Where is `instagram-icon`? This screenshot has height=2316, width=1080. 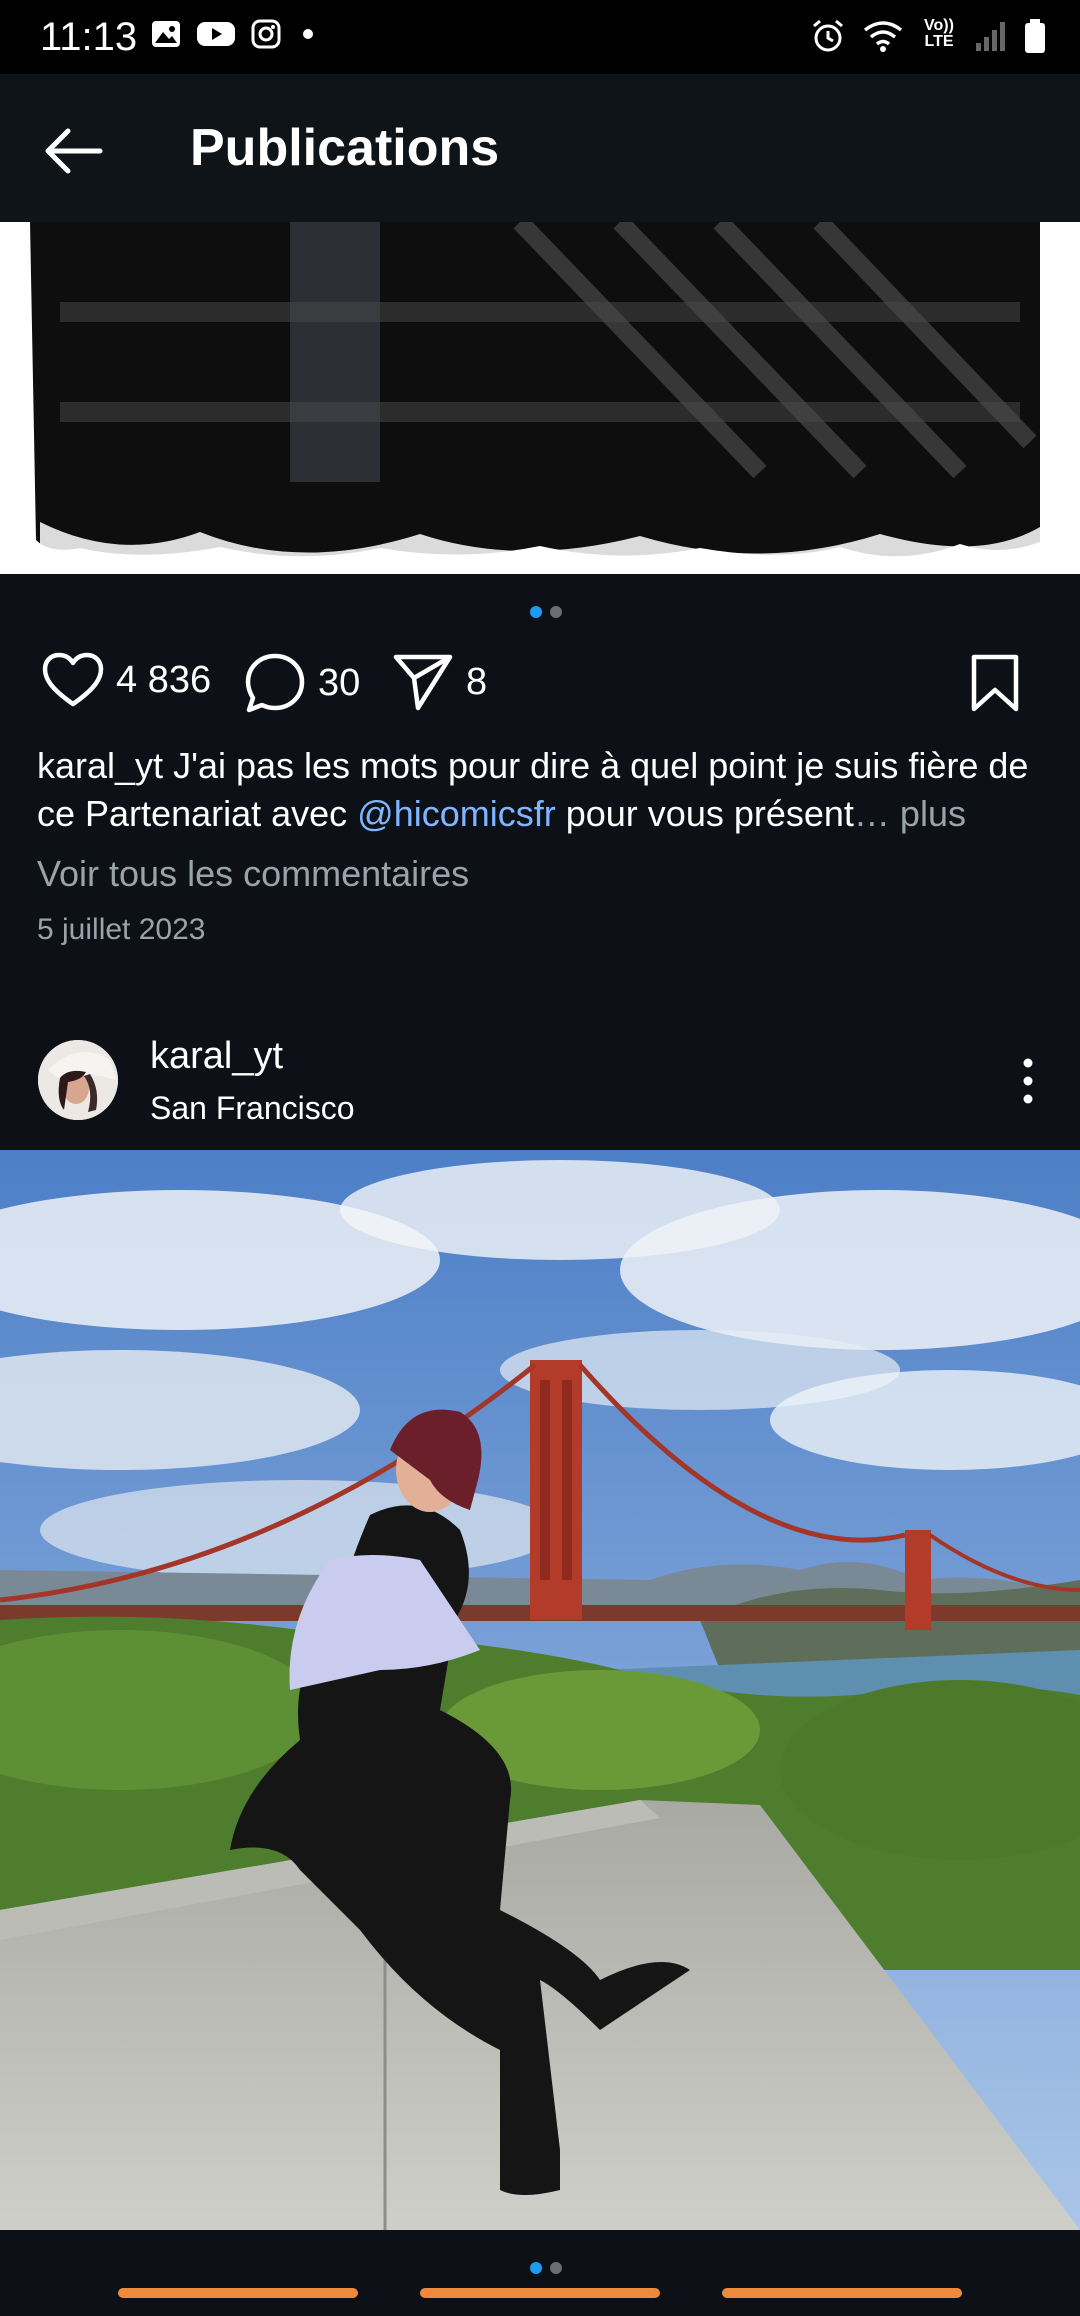 instagram-icon is located at coordinates (266, 34).